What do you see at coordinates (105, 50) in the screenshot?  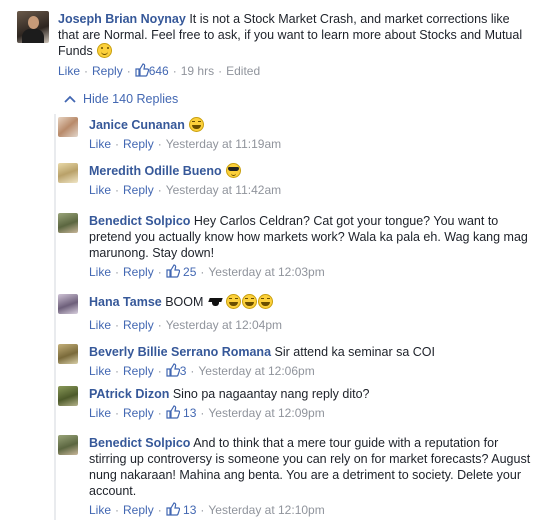 I see `smile-emoji-icon` at bounding box center [105, 50].